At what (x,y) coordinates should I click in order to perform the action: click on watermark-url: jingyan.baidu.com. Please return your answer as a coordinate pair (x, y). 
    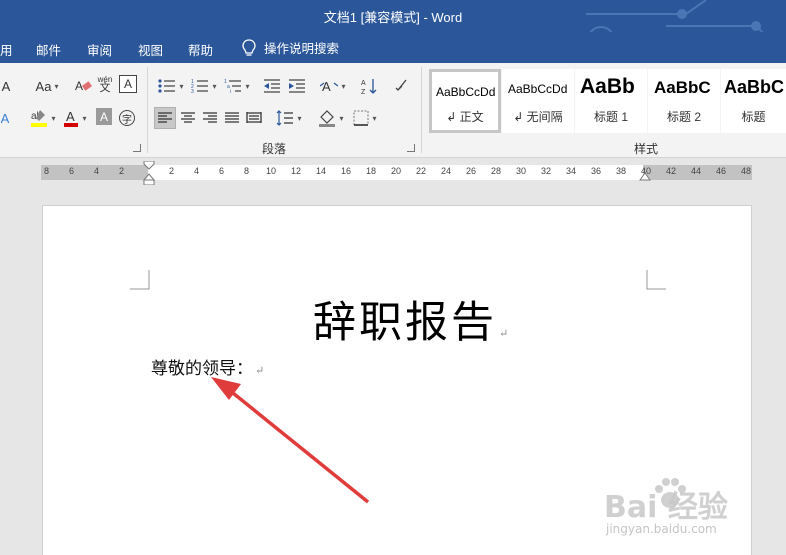
    Looking at the image, I should click on (661, 529).